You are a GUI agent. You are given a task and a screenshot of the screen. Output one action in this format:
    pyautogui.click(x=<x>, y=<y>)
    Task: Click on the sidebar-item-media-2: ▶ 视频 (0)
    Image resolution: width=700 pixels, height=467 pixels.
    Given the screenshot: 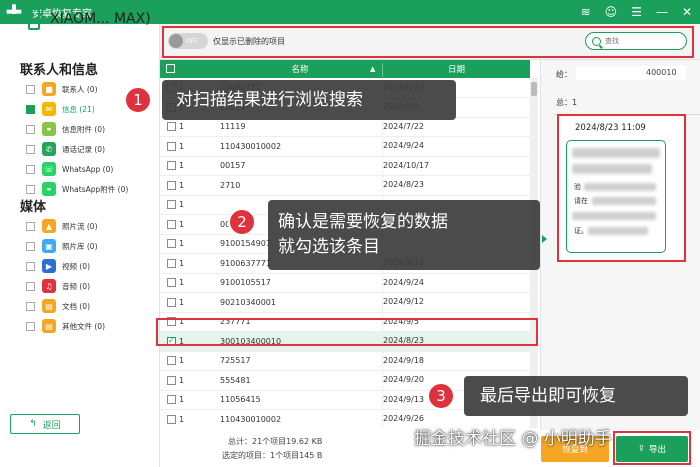 What is the action you would take?
    pyautogui.click(x=58, y=266)
    